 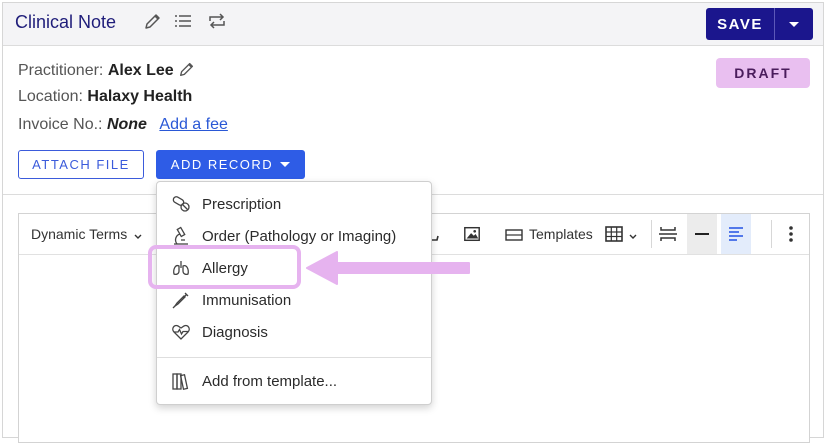 I want to click on invoice-value: None, so click(x=126, y=124).